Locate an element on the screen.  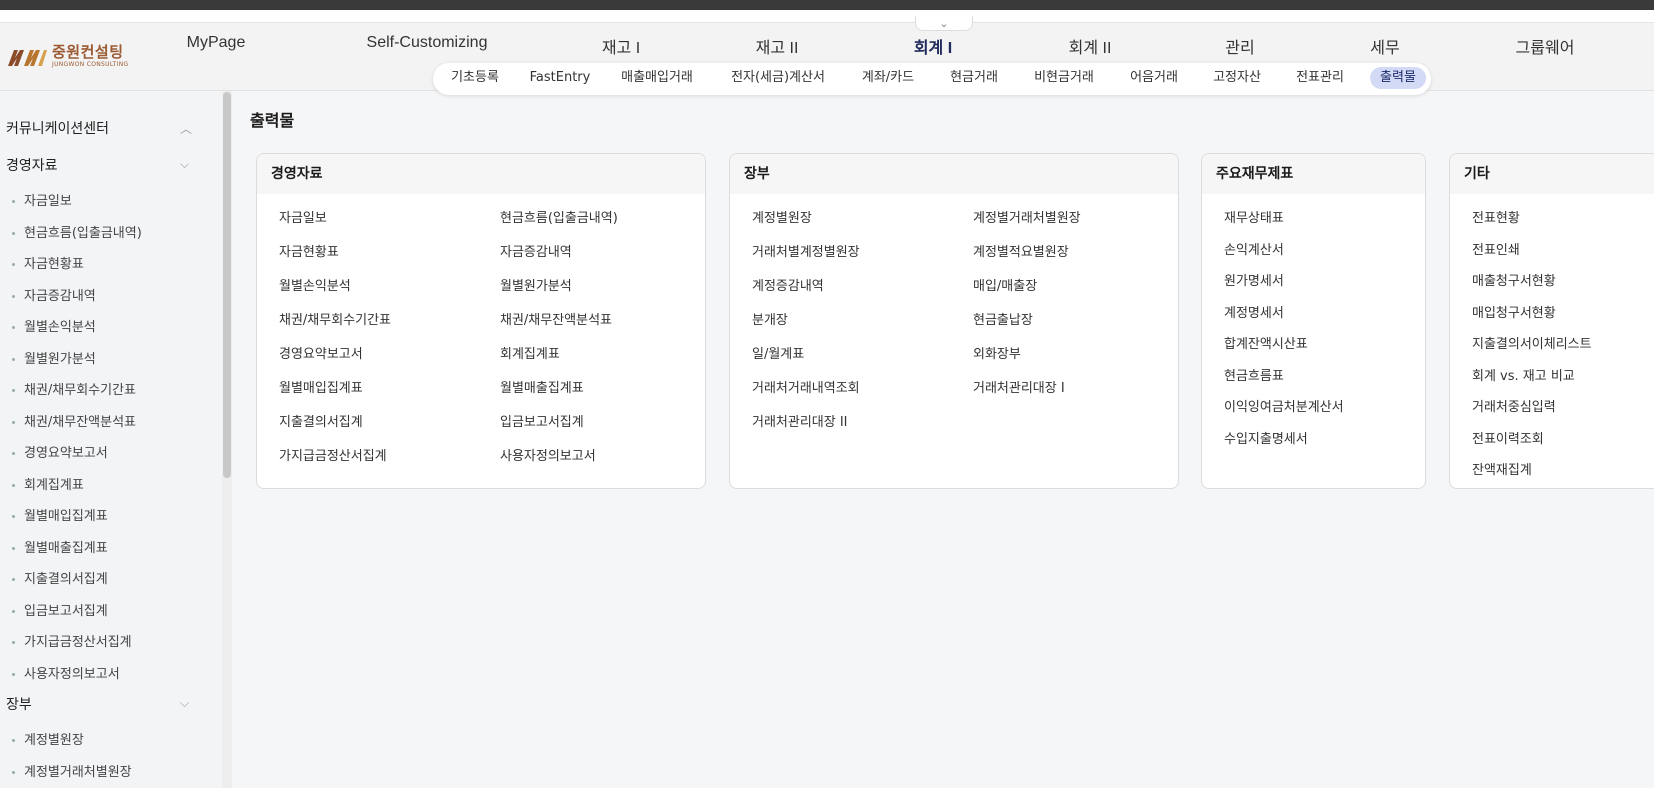
report-link-회계집계표: 회계집계표 is located at coordinates (530, 352).